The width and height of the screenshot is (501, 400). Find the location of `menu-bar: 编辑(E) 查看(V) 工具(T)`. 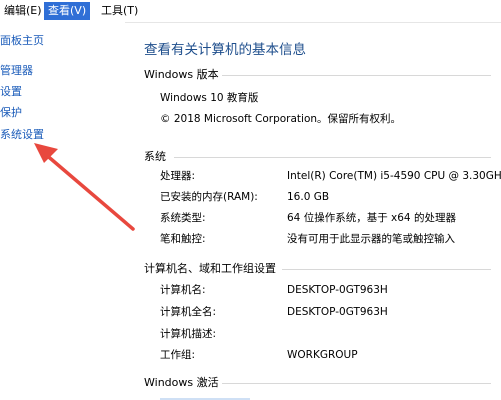

menu-bar: 编辑(E) 查看(V) 工具(T) is located at coordinates (250, 11).